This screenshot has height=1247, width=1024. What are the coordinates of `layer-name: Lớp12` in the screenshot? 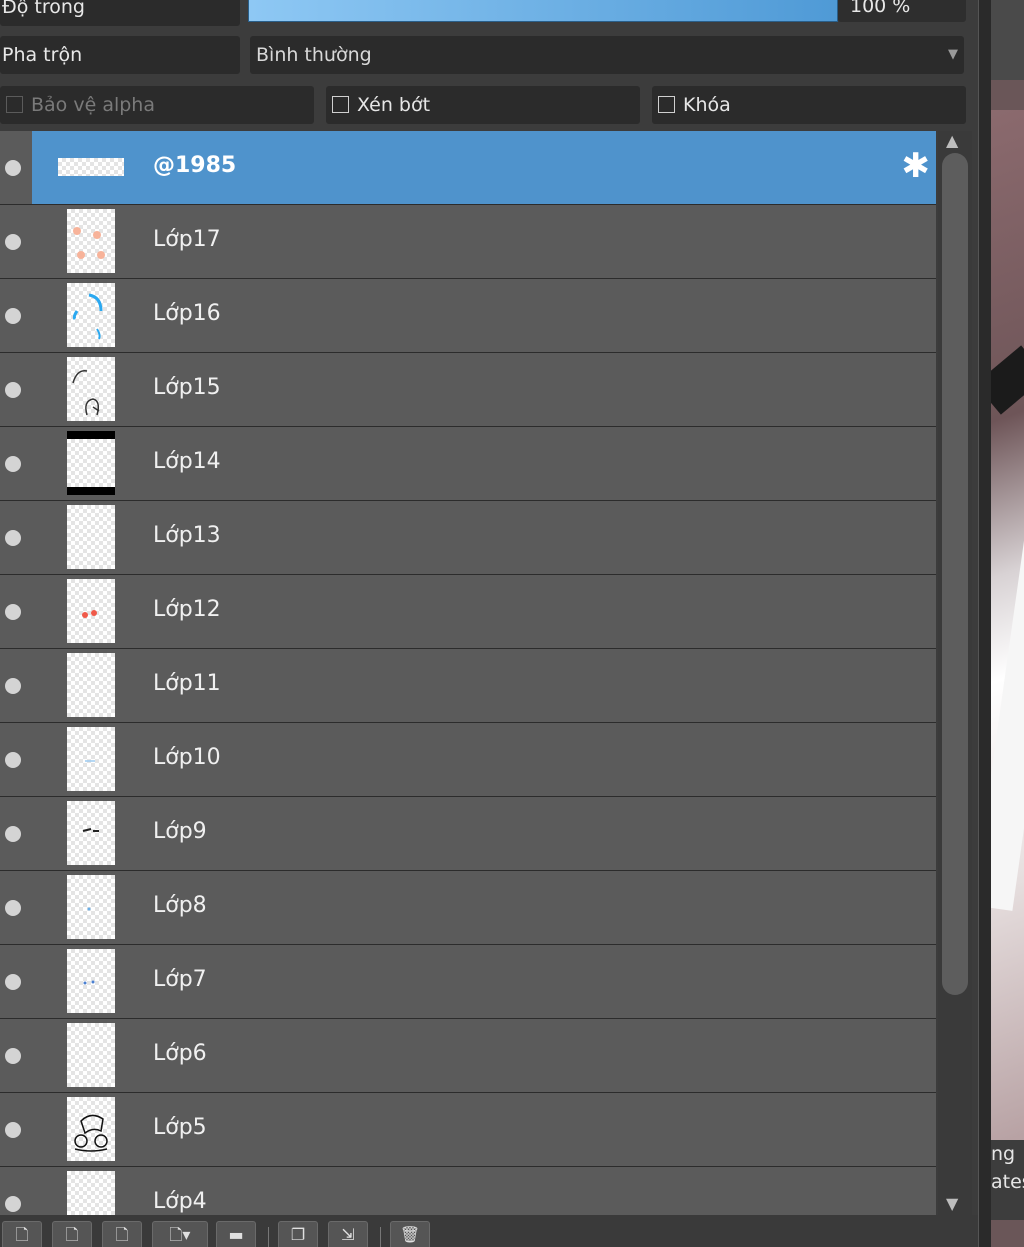 It's located at (187, 609).